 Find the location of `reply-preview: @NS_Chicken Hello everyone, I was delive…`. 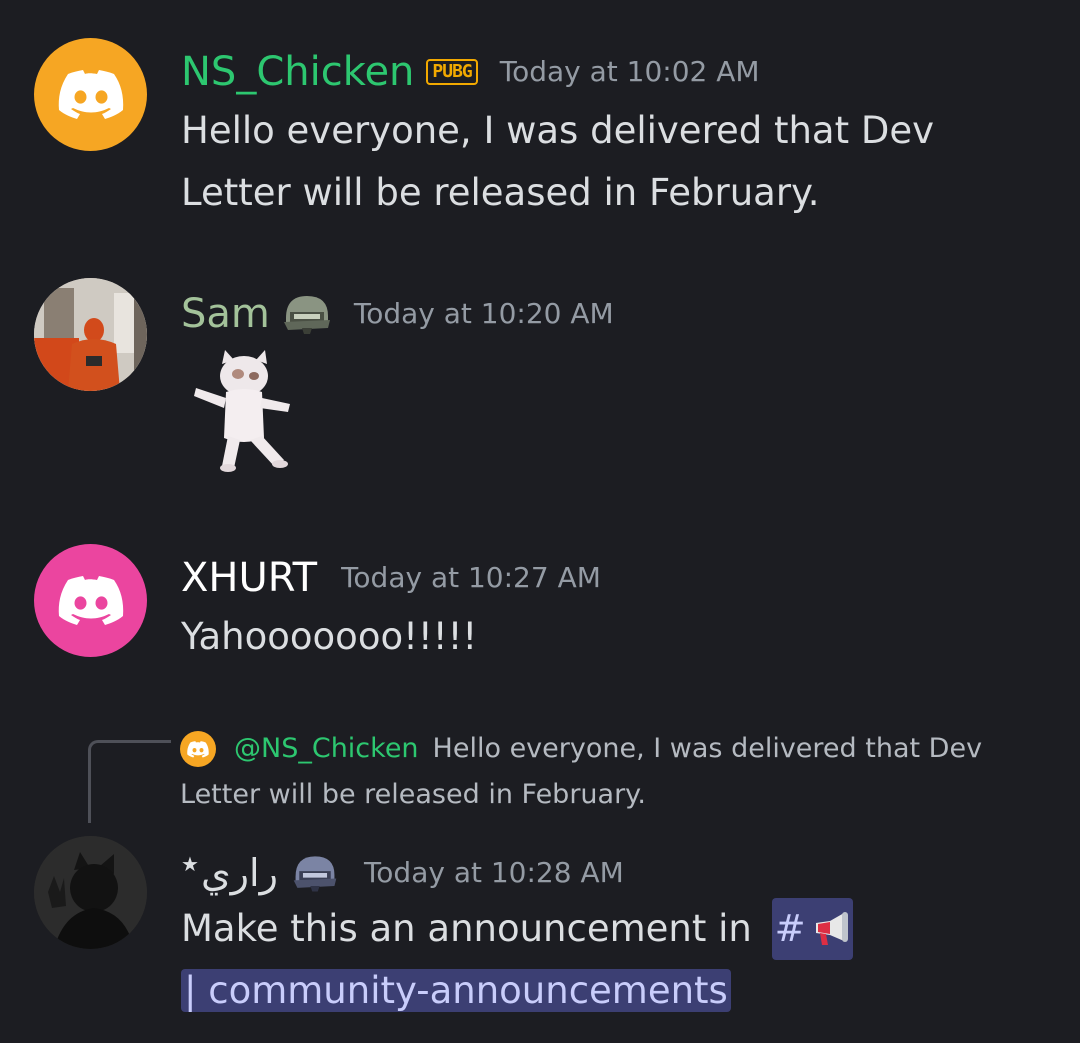

reply-preview: @NS_Chicken Hello everyone, I was delive… is located at coordinates (610, 772).